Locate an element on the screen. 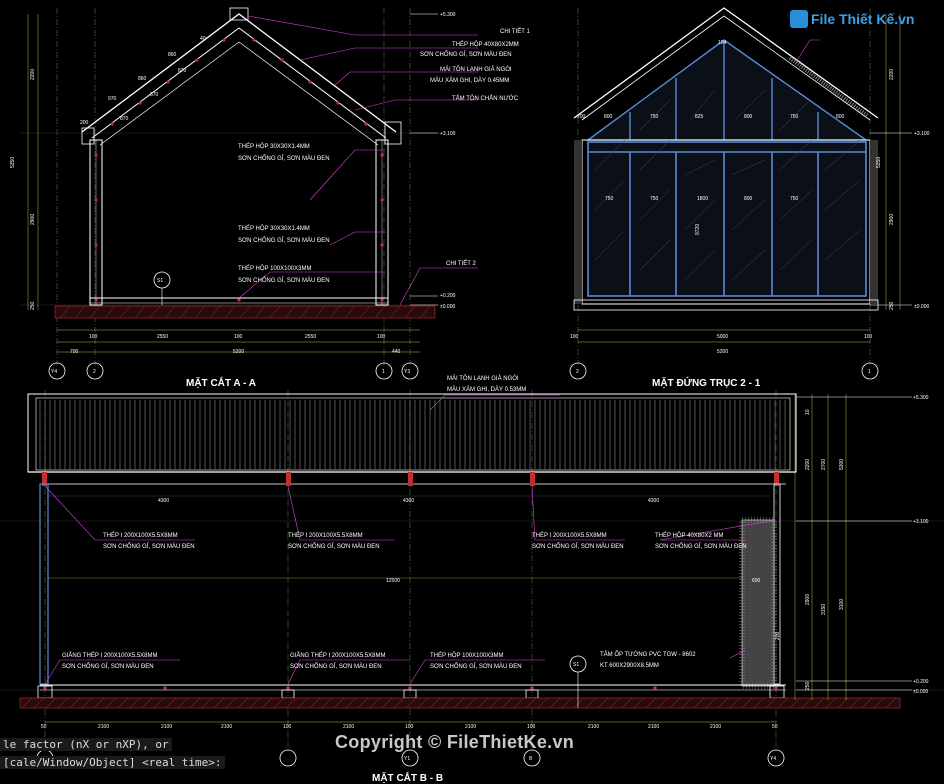 This screenshot has height=784, width=944. copyright-watermark: Copyright © FileThietKe.vn is located at coordinates (455, 742).